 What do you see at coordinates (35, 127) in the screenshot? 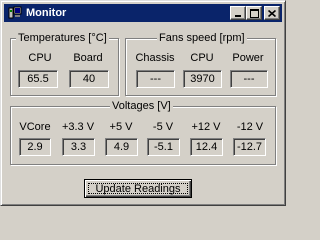
I see `voltage-vcore-label: VCore` at bounding box center [35, 127].